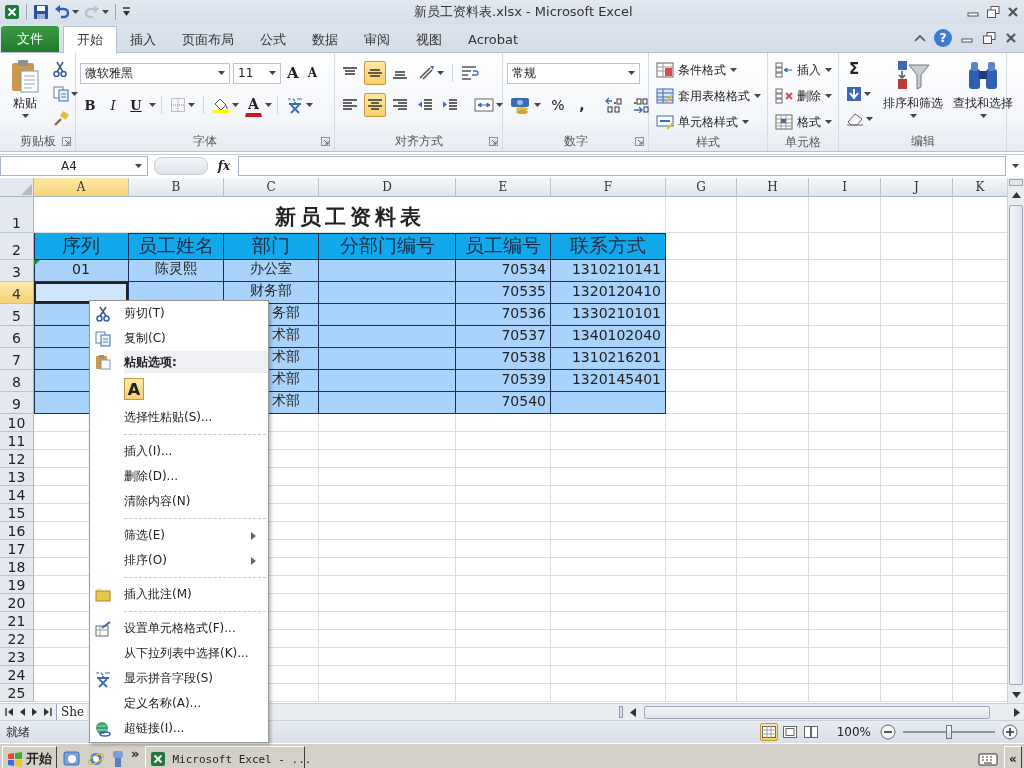 This screenshot has height=768, width=1024. What do you see at coordinates (17, 567) in the screenshot?
I see `row-header: 18` at bounding box center [17, 567].